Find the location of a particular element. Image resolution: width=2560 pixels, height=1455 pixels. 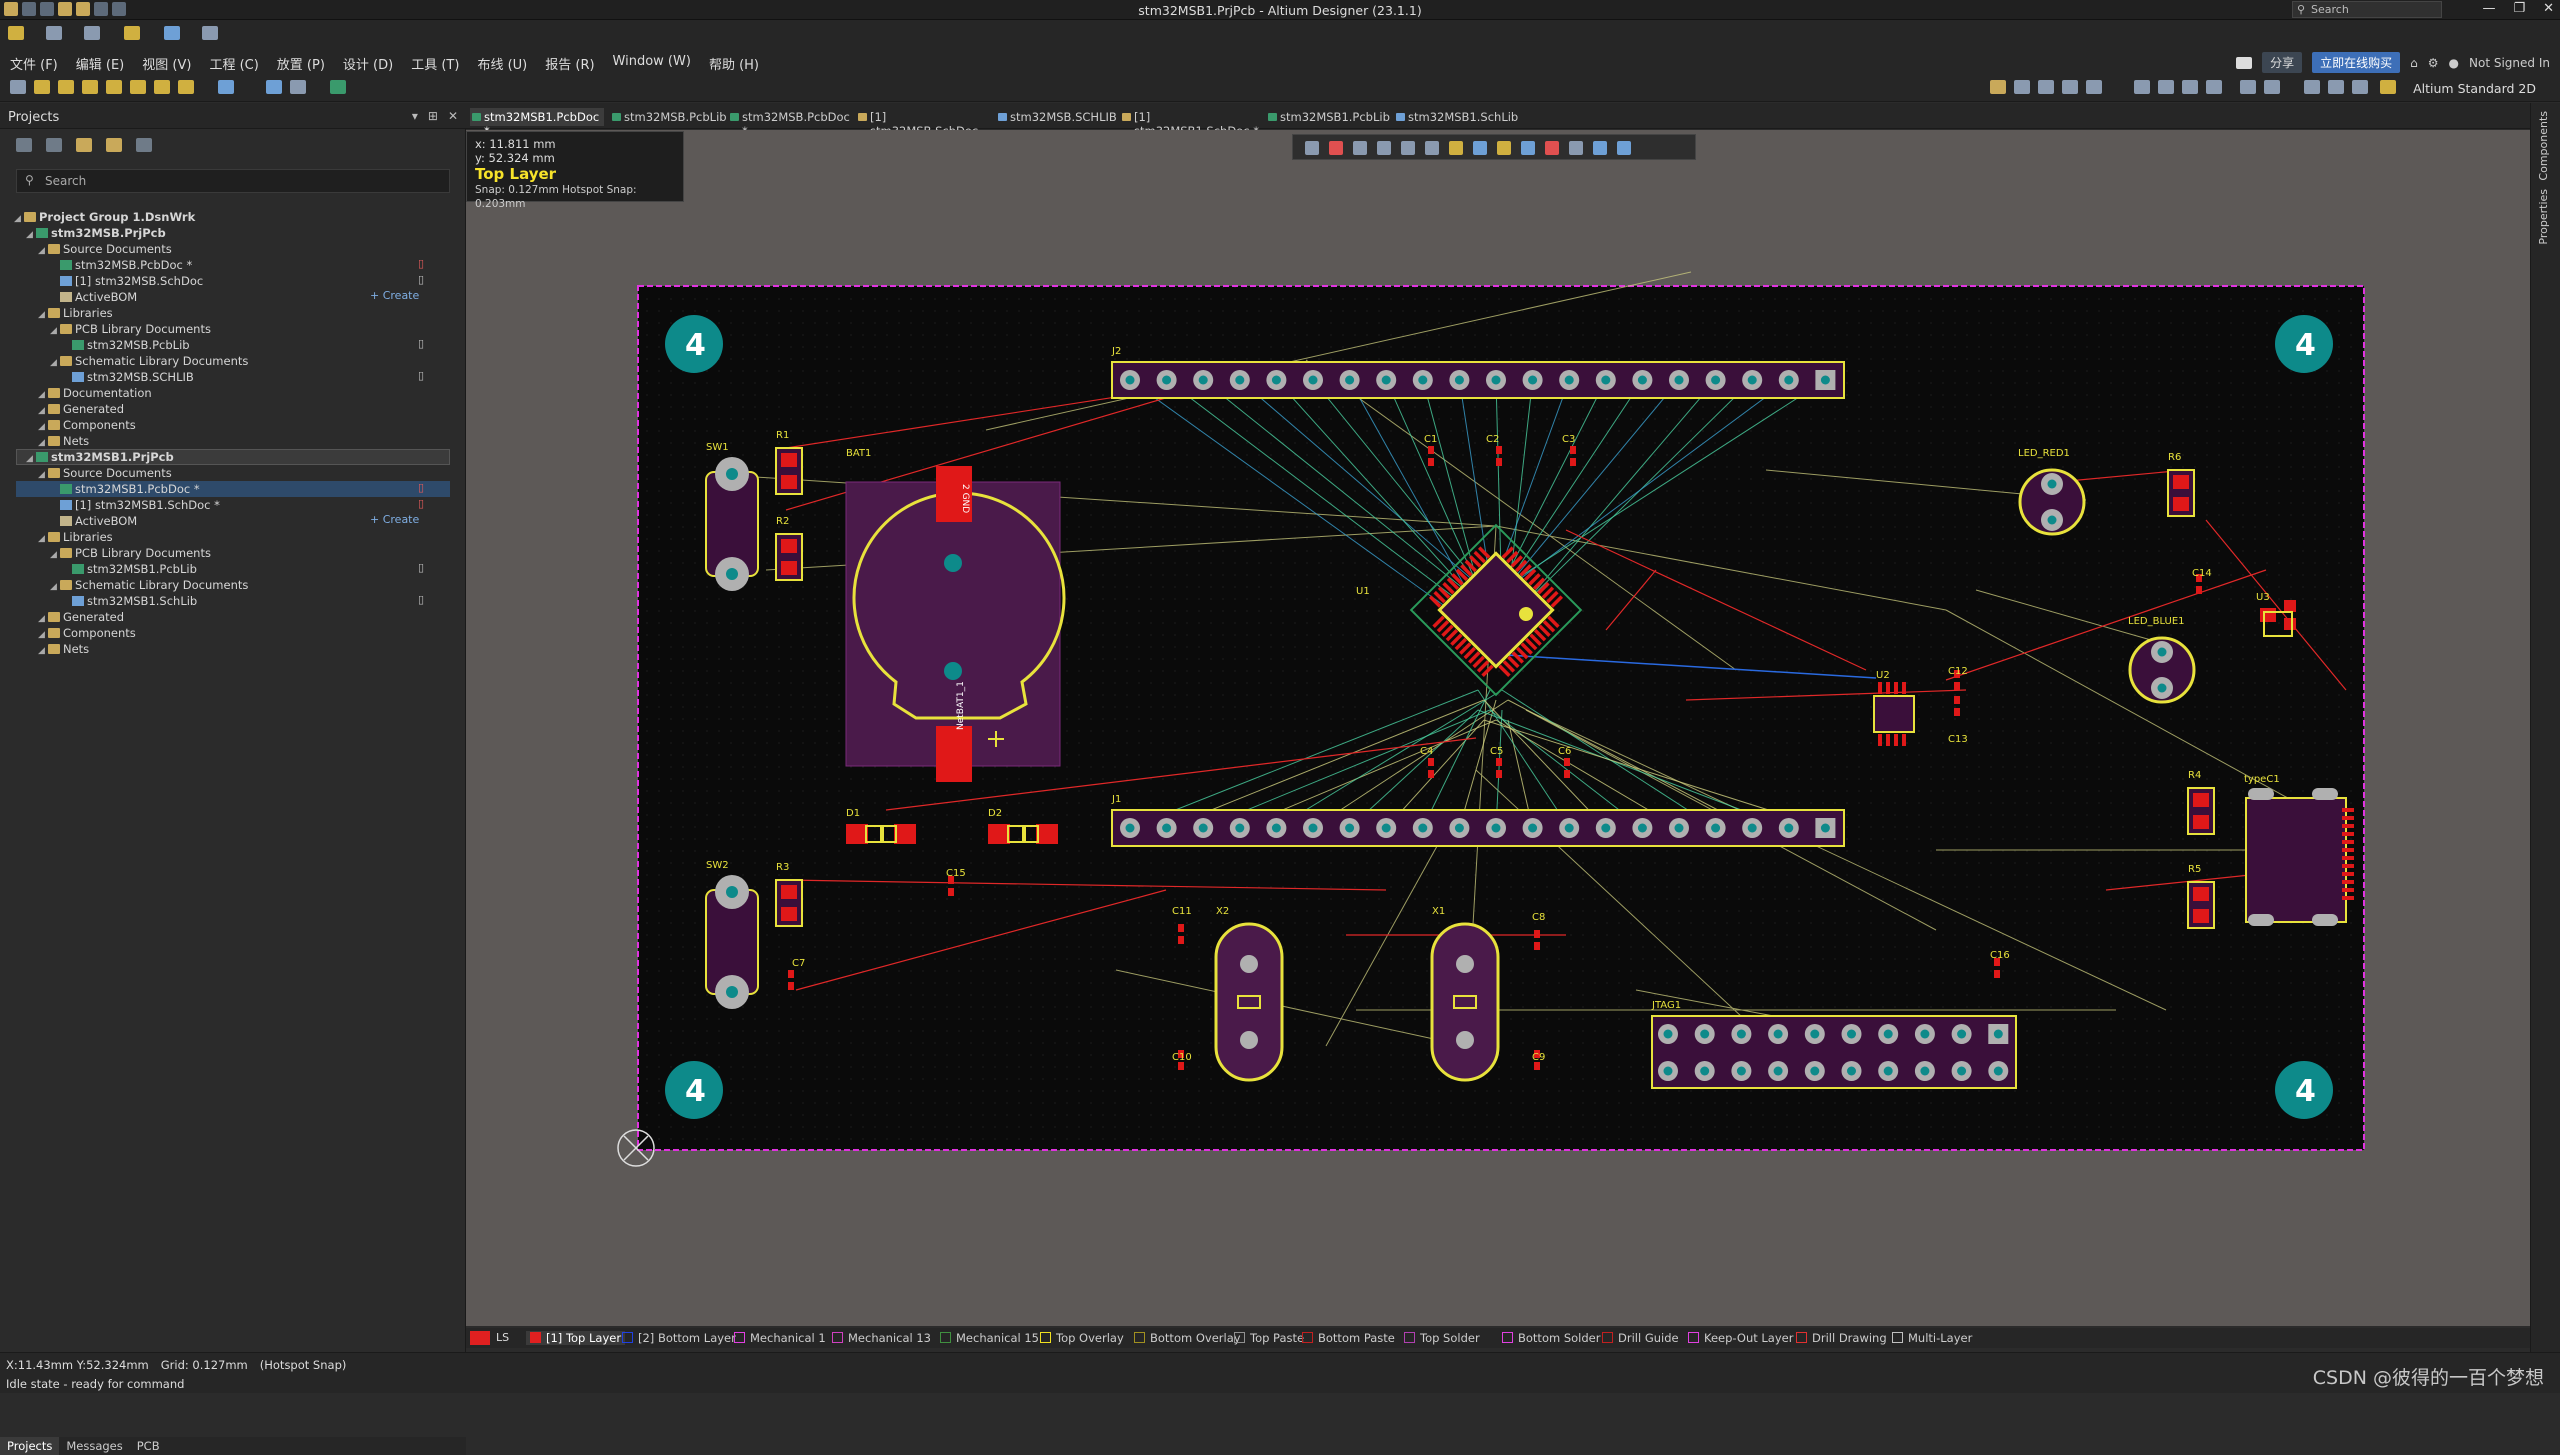

new-doc-icon is located at coordinates (54, 33).